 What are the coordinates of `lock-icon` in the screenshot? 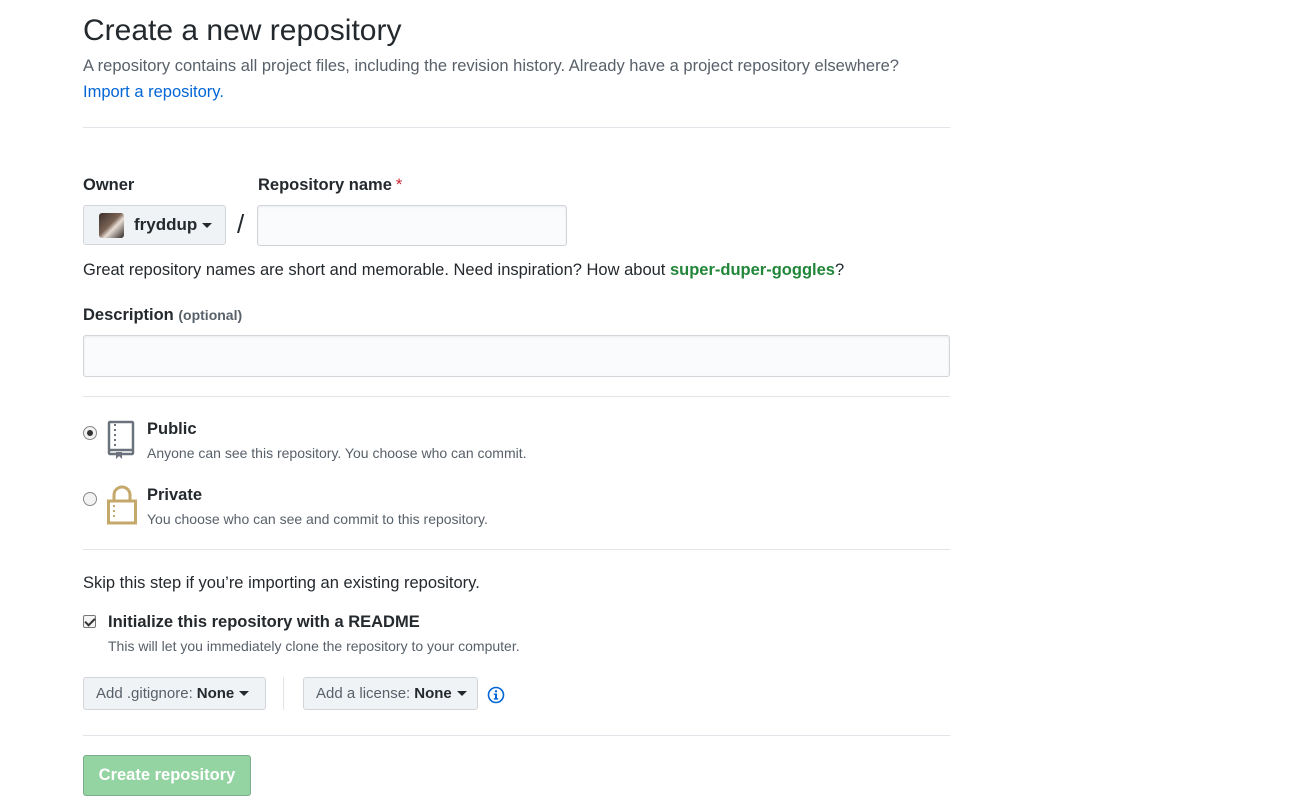 It's located at (122, 505).